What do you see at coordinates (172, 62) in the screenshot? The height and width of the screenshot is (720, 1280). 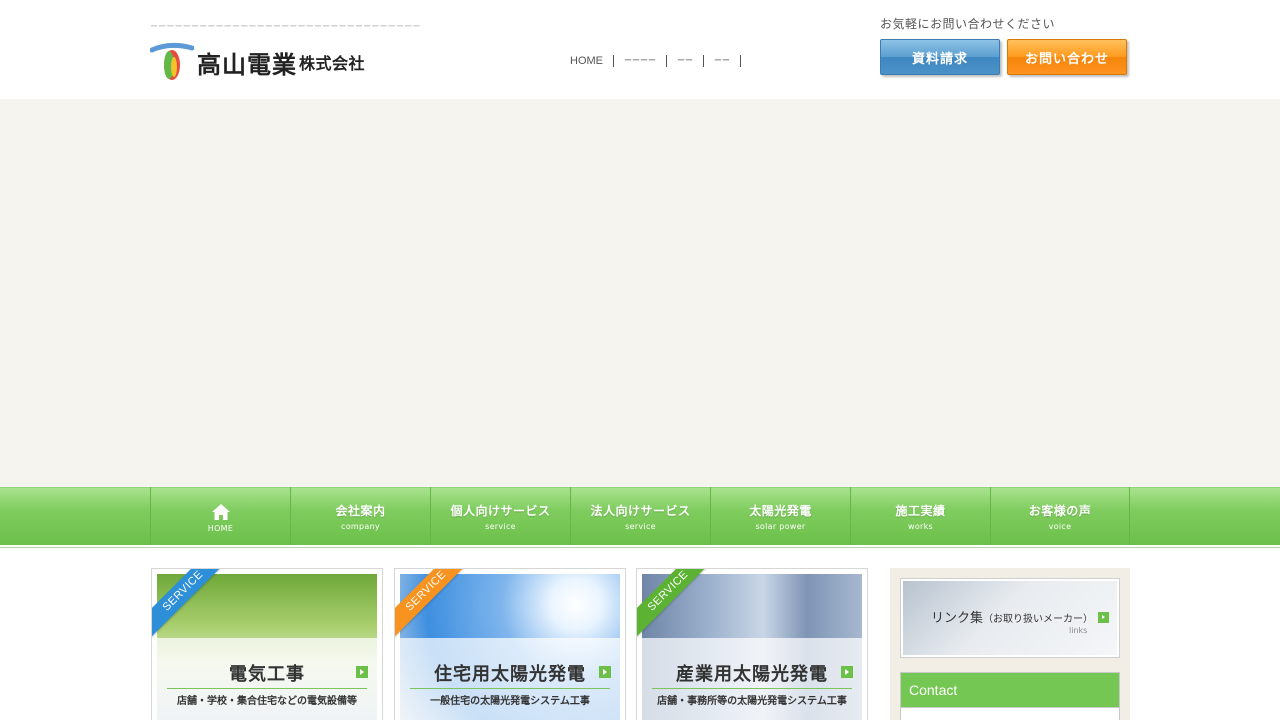 I see `logo-mark-icon` at bounding box center [172, 62].